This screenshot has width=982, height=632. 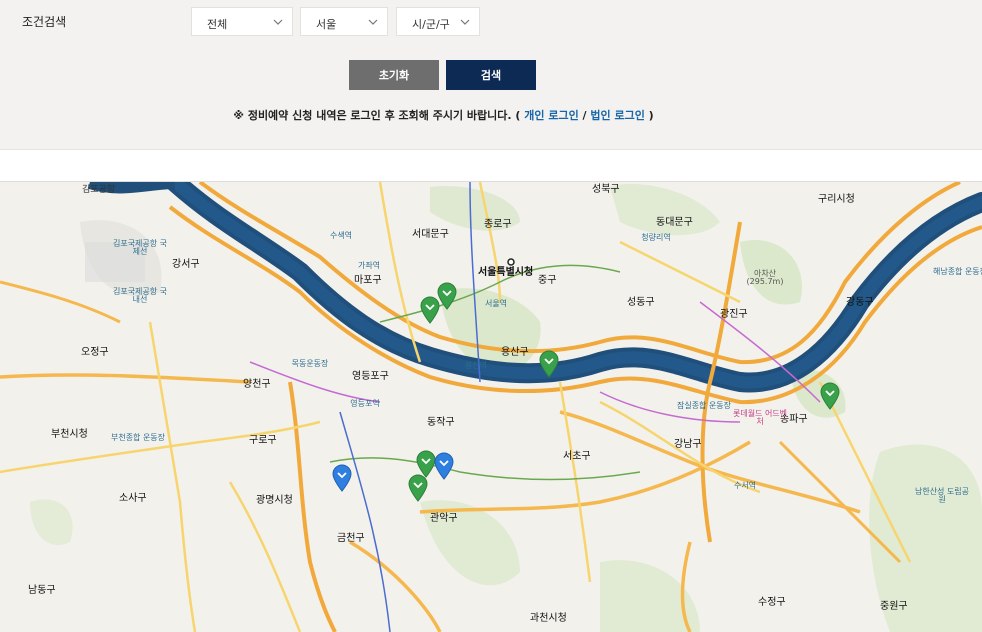 I want to click on map-label-gimpo-dom: 김포국제공항 국내선, so click(x=140, y=295).